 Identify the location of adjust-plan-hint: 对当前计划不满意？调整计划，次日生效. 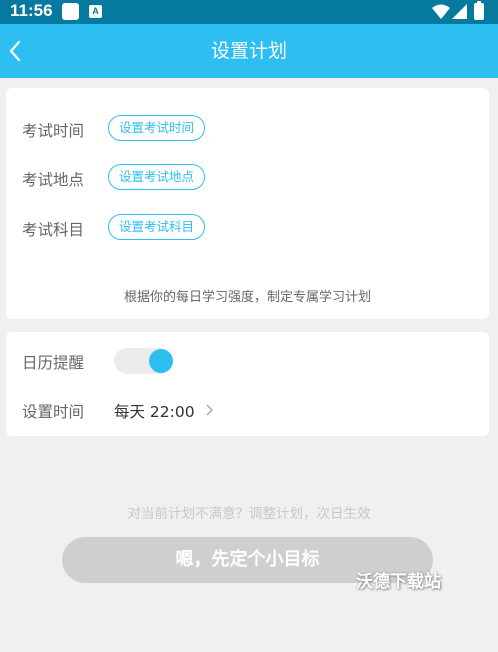
(249, 514).